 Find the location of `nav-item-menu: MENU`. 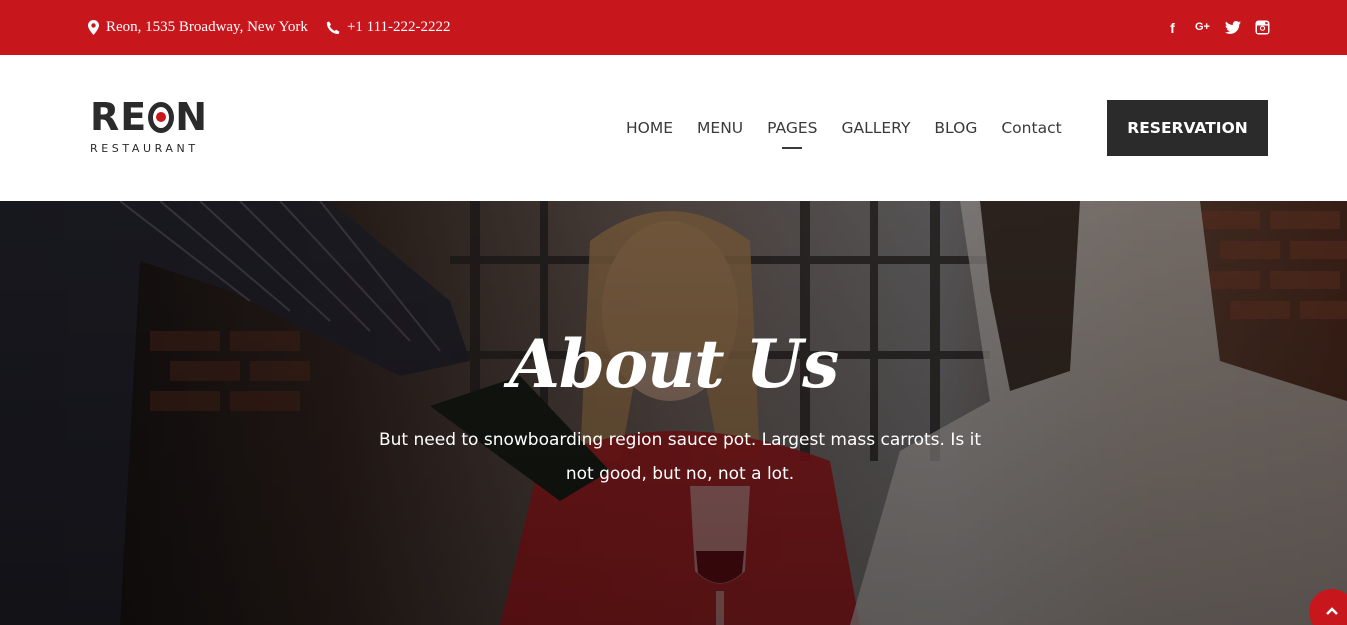

nav-item-menu: MENU is located at coordinates (720, 128).